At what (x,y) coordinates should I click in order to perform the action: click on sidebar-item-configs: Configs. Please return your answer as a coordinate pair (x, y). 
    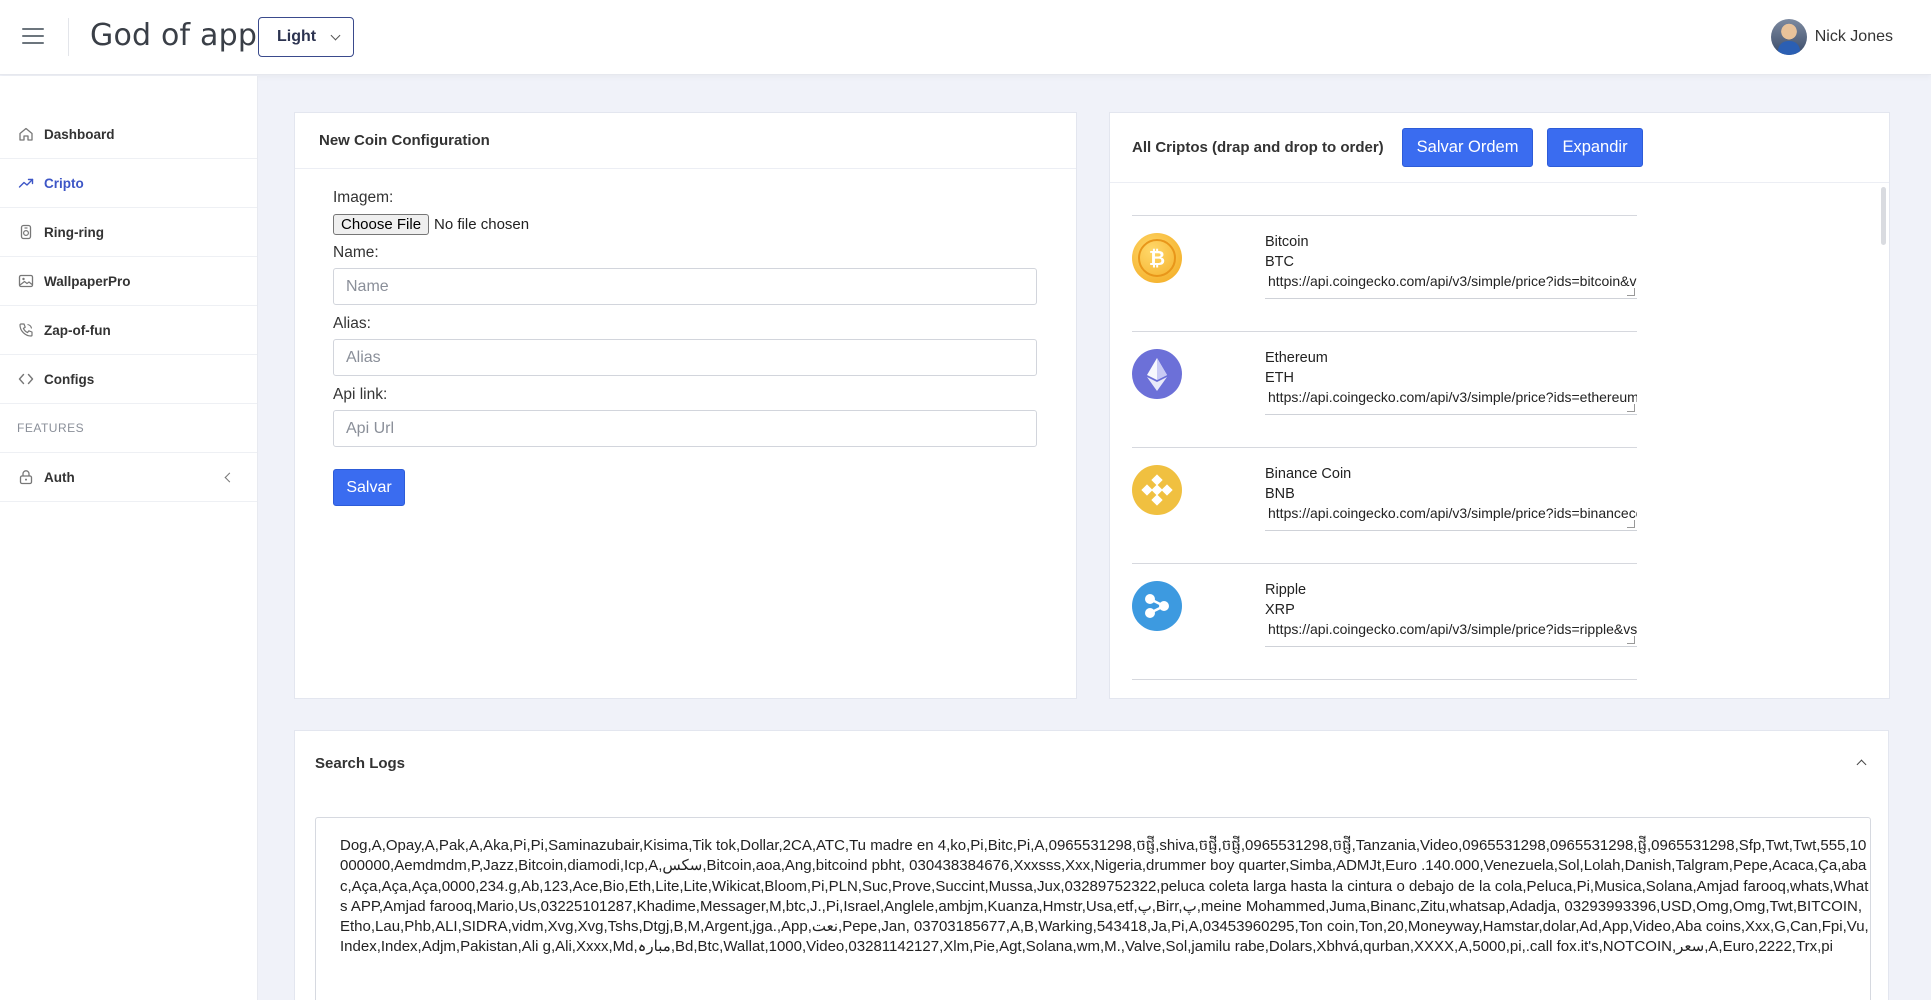
    Looking at the image, I should click on (128, 379).